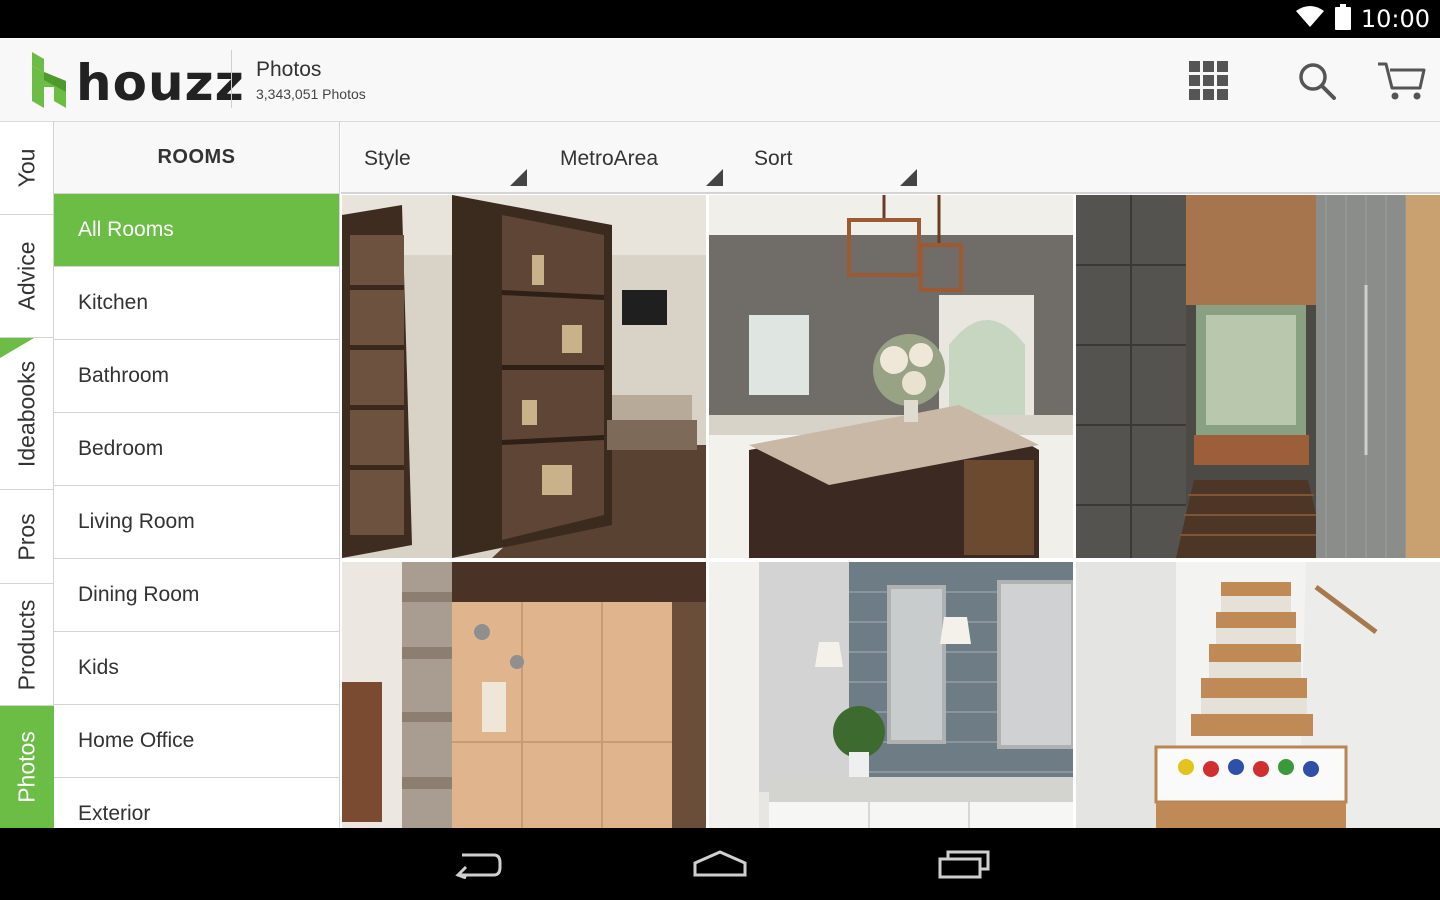 The width and height of the screenshot is (1440, 900). Describe the element at coordinates (196, 668) in the screenshot. I see `room-item-kids: Kids` at that location.